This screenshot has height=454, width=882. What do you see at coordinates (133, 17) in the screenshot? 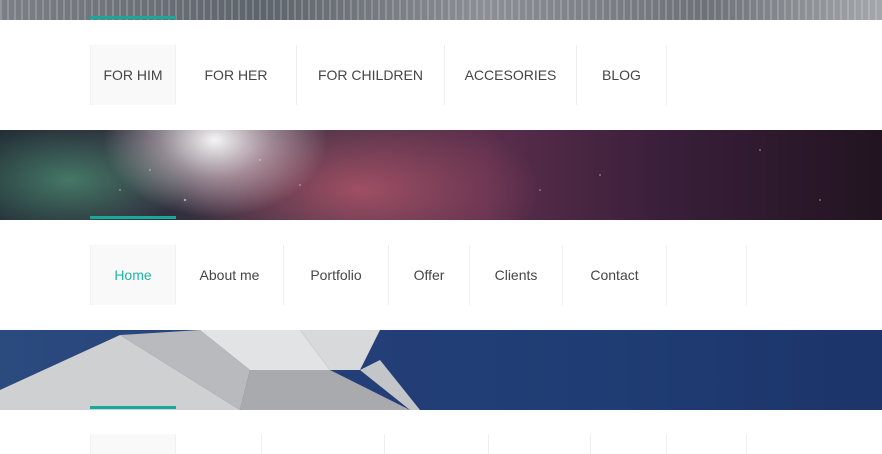
I see `active-indicator-top` at bounding box center [133, 17].